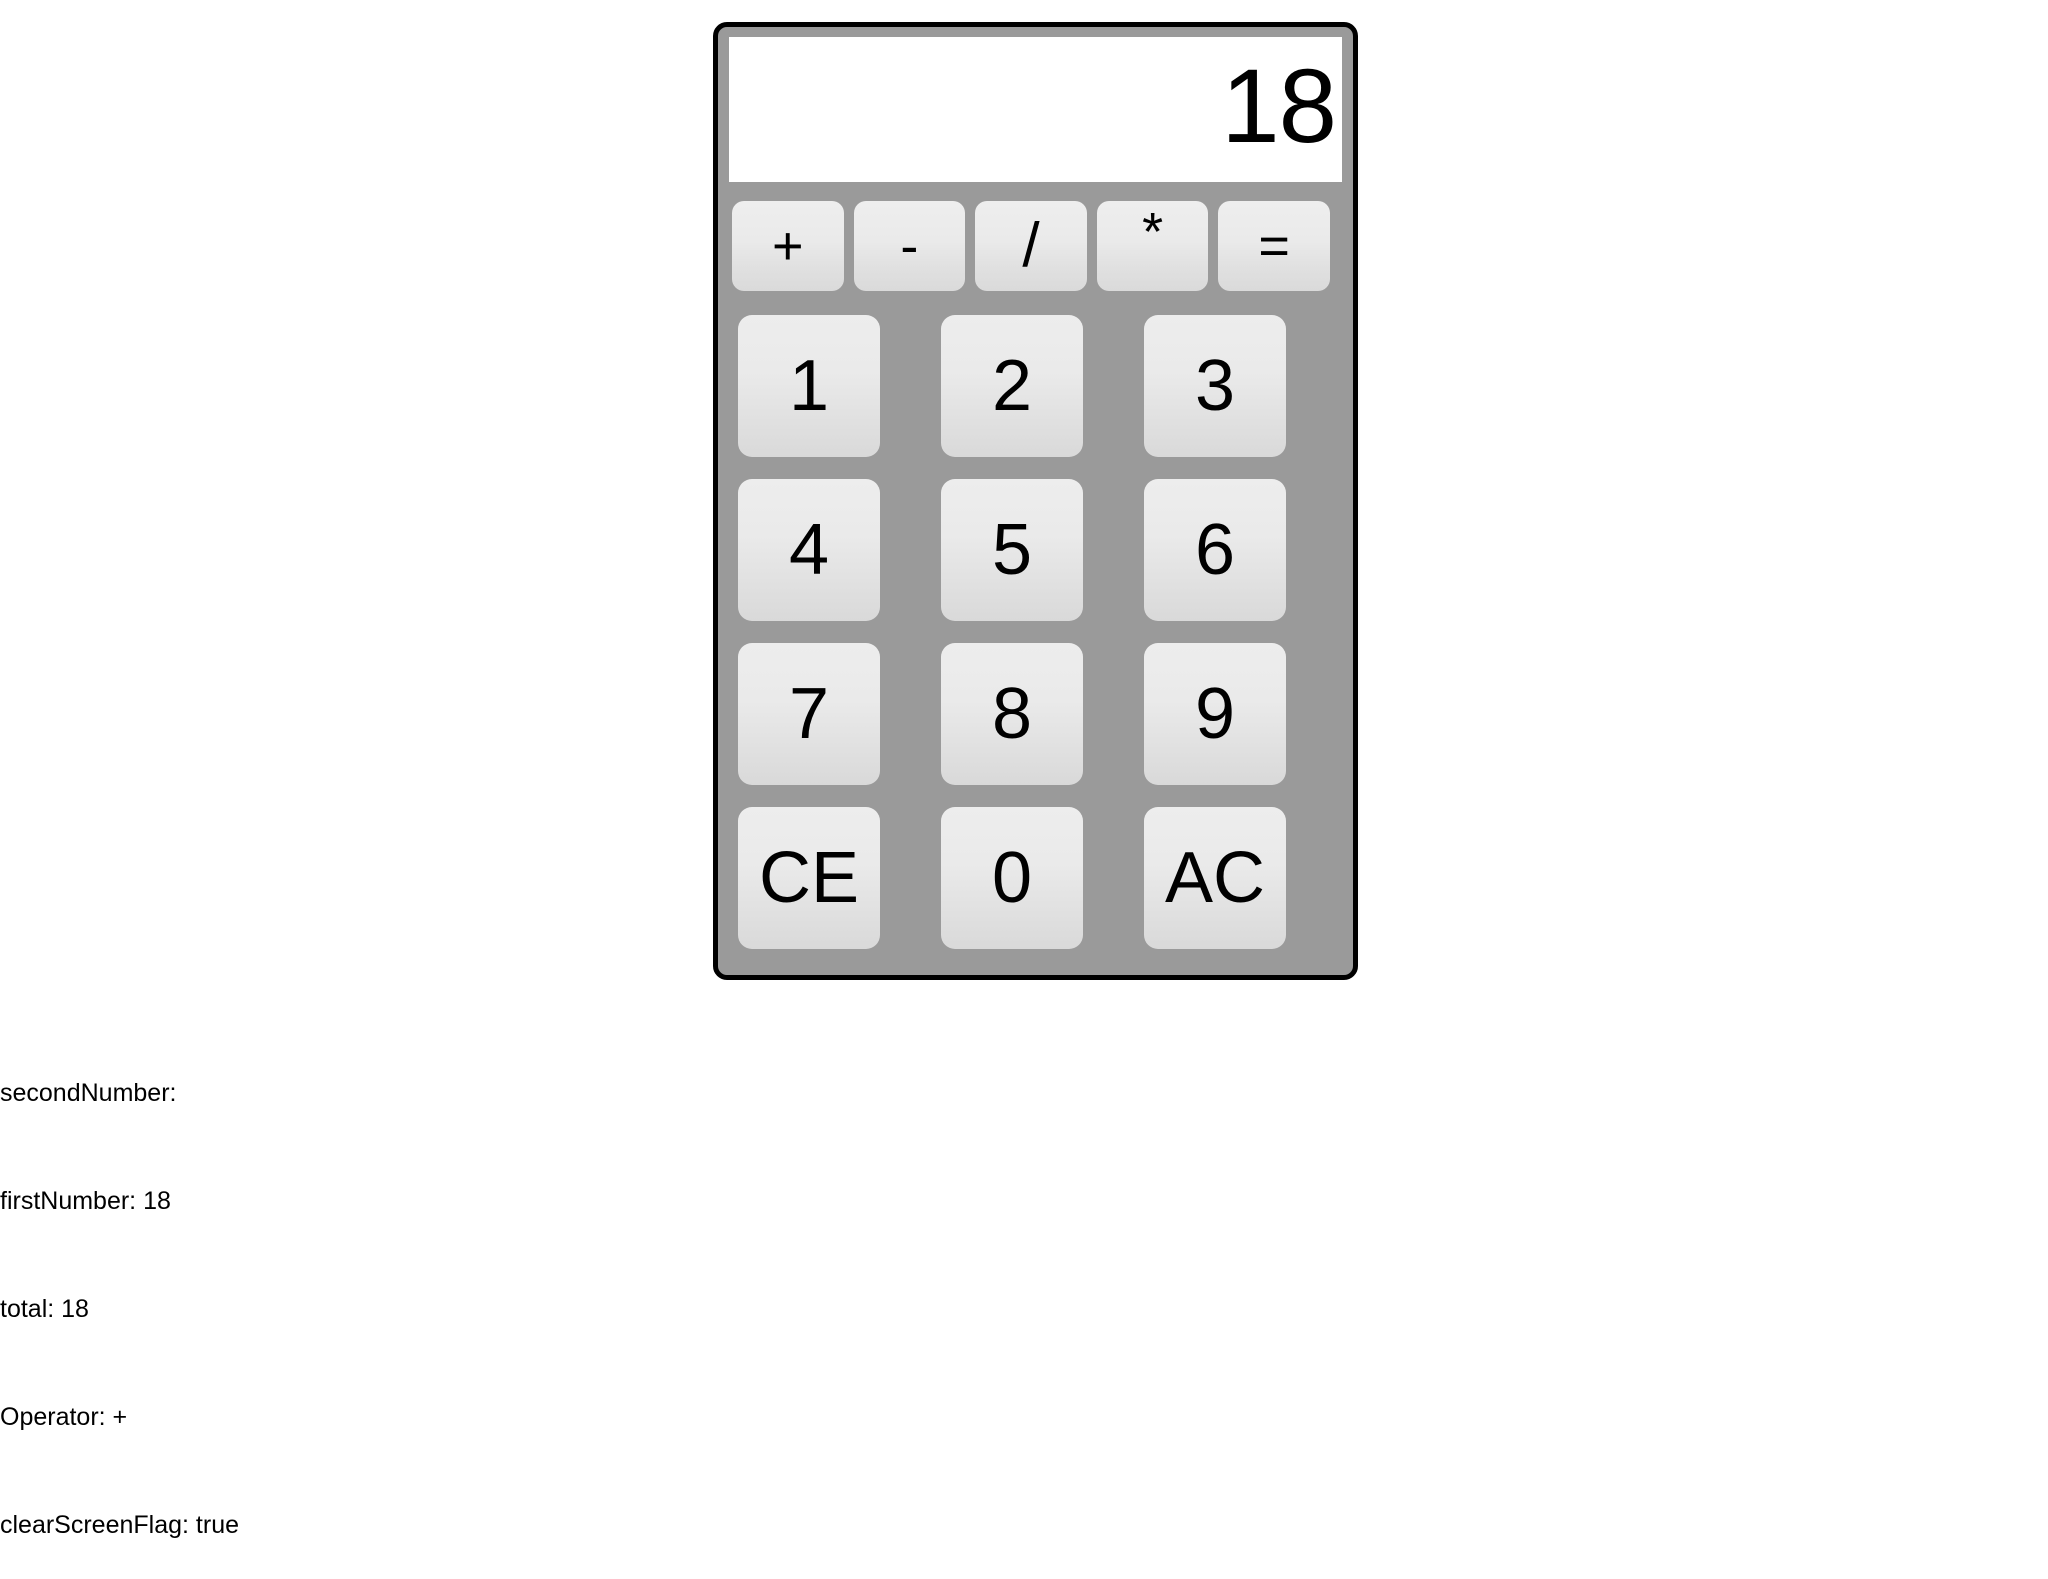 The image size is (2048, 1579). What do you see at coordinates (788, 246) in the screenshot?
I see `add-button: +` at bounding box center [788, 246].